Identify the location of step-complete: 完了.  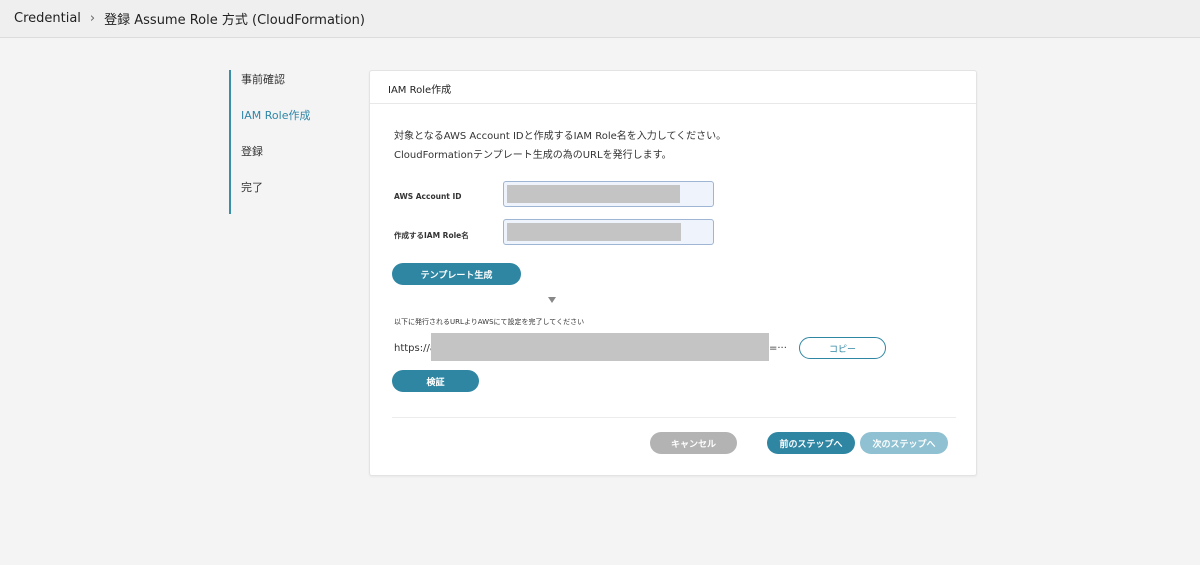
(252, 187).